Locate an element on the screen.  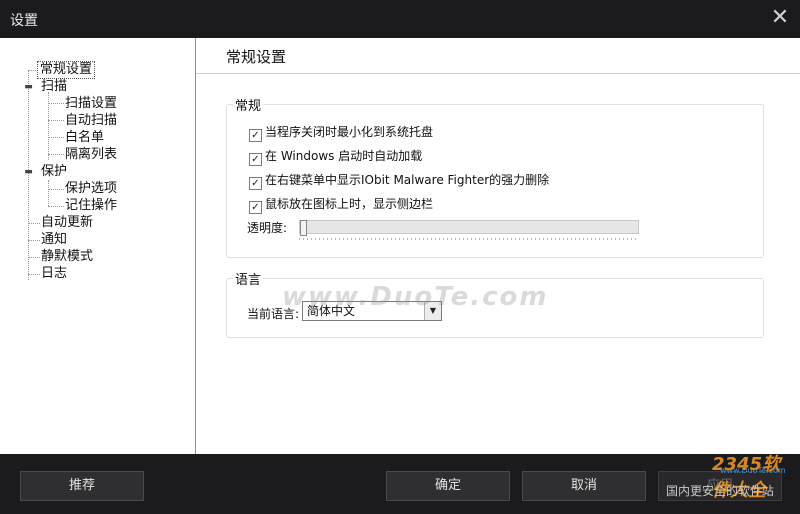
slider-ticks is located at coordinates (468, 239).